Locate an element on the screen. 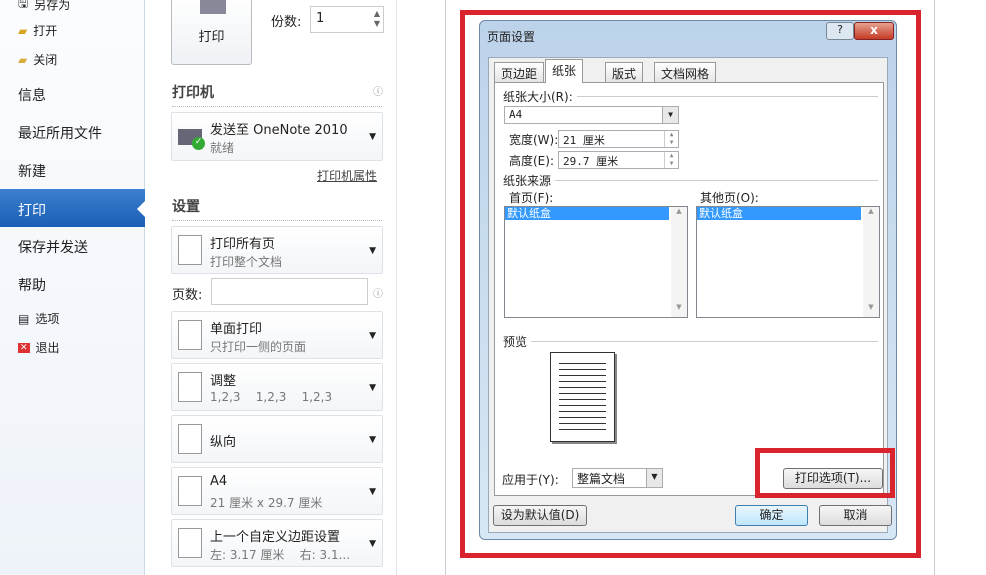 The height and width of the screenshot is (575, 986). height-input: 29.7 厘米 ▲ ▼ is located at coordinates (618, 160).